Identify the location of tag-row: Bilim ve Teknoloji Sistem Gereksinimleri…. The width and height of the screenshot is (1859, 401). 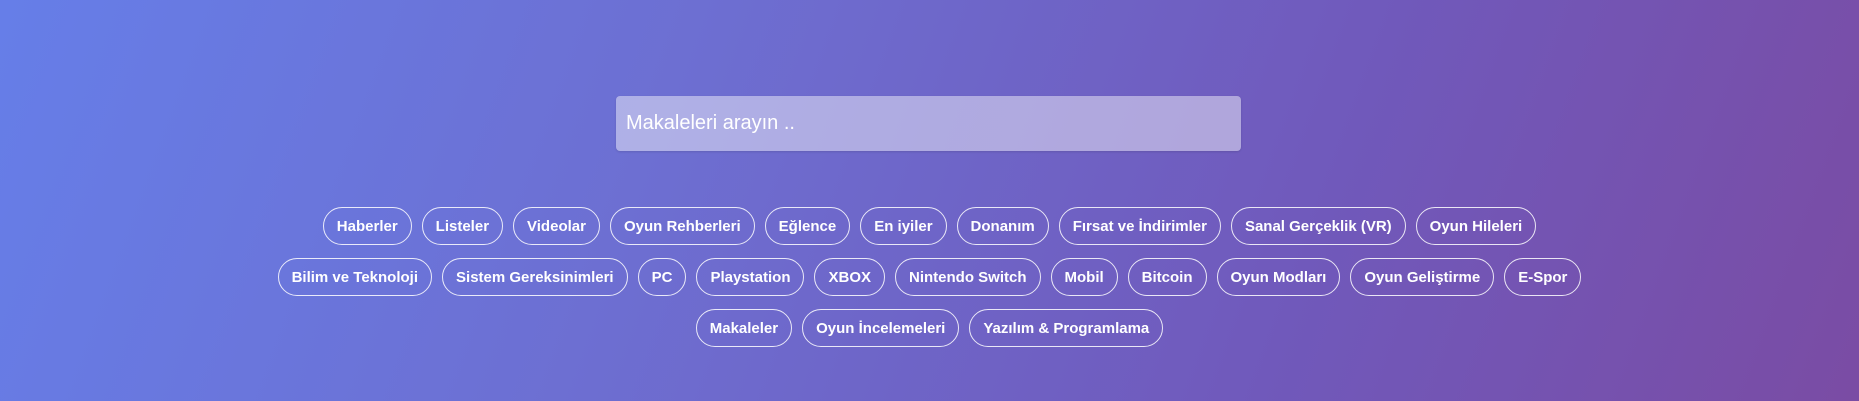
(929, 277).